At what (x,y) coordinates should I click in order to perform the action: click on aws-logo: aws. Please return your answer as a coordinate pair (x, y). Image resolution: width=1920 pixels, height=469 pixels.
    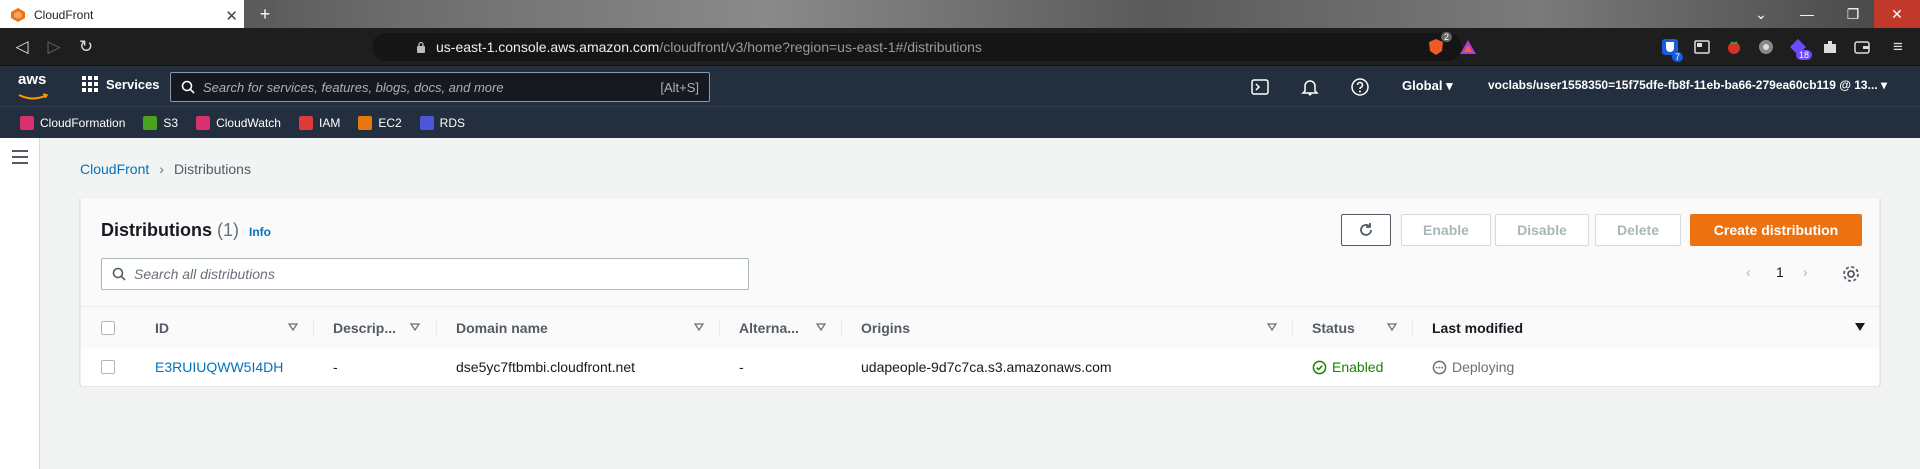
    Looking at the image, I should click on (34, 86).